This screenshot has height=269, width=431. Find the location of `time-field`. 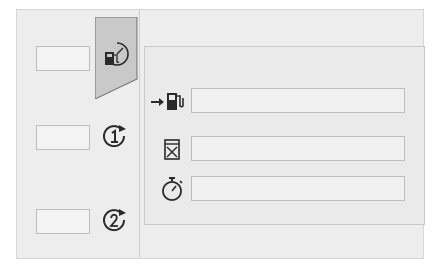

time-field is located at coordinates (298, 188).